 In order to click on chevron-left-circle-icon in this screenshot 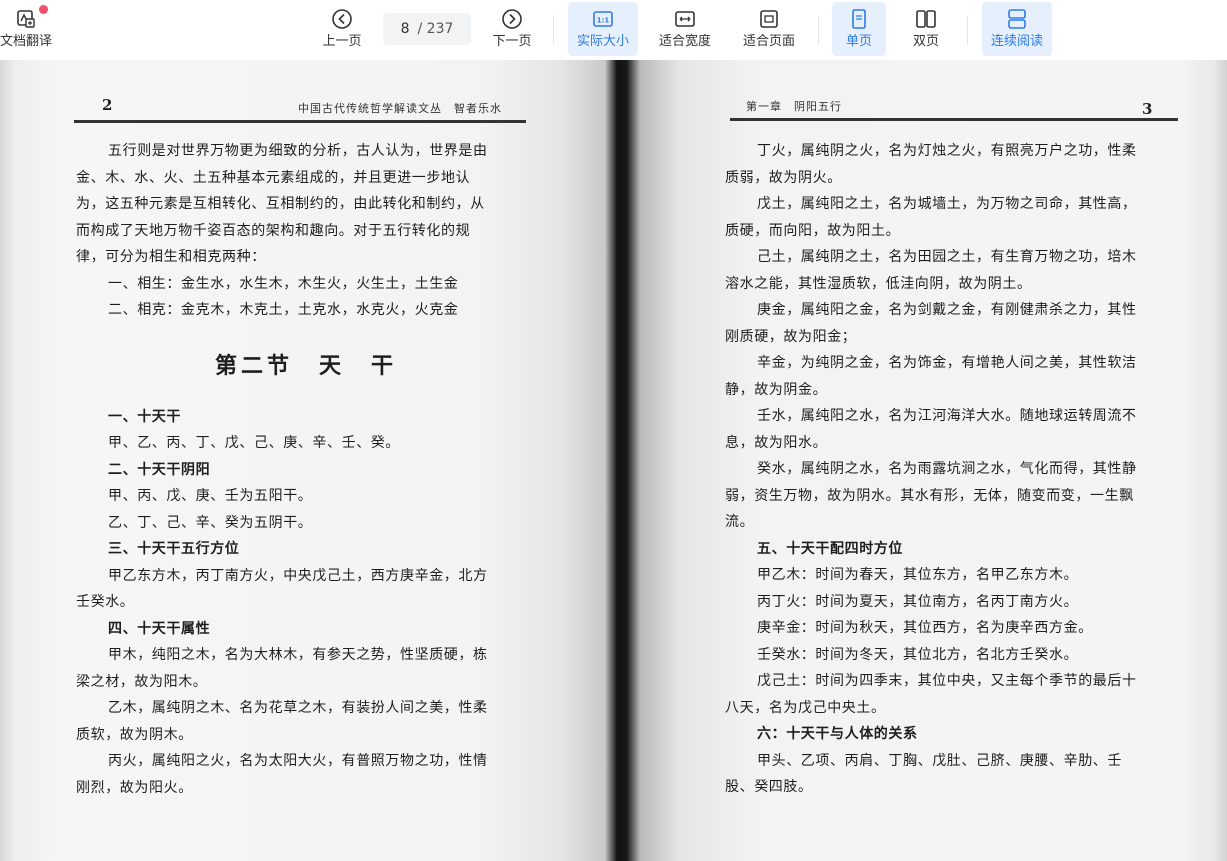, I will do `click(342, 19)`.